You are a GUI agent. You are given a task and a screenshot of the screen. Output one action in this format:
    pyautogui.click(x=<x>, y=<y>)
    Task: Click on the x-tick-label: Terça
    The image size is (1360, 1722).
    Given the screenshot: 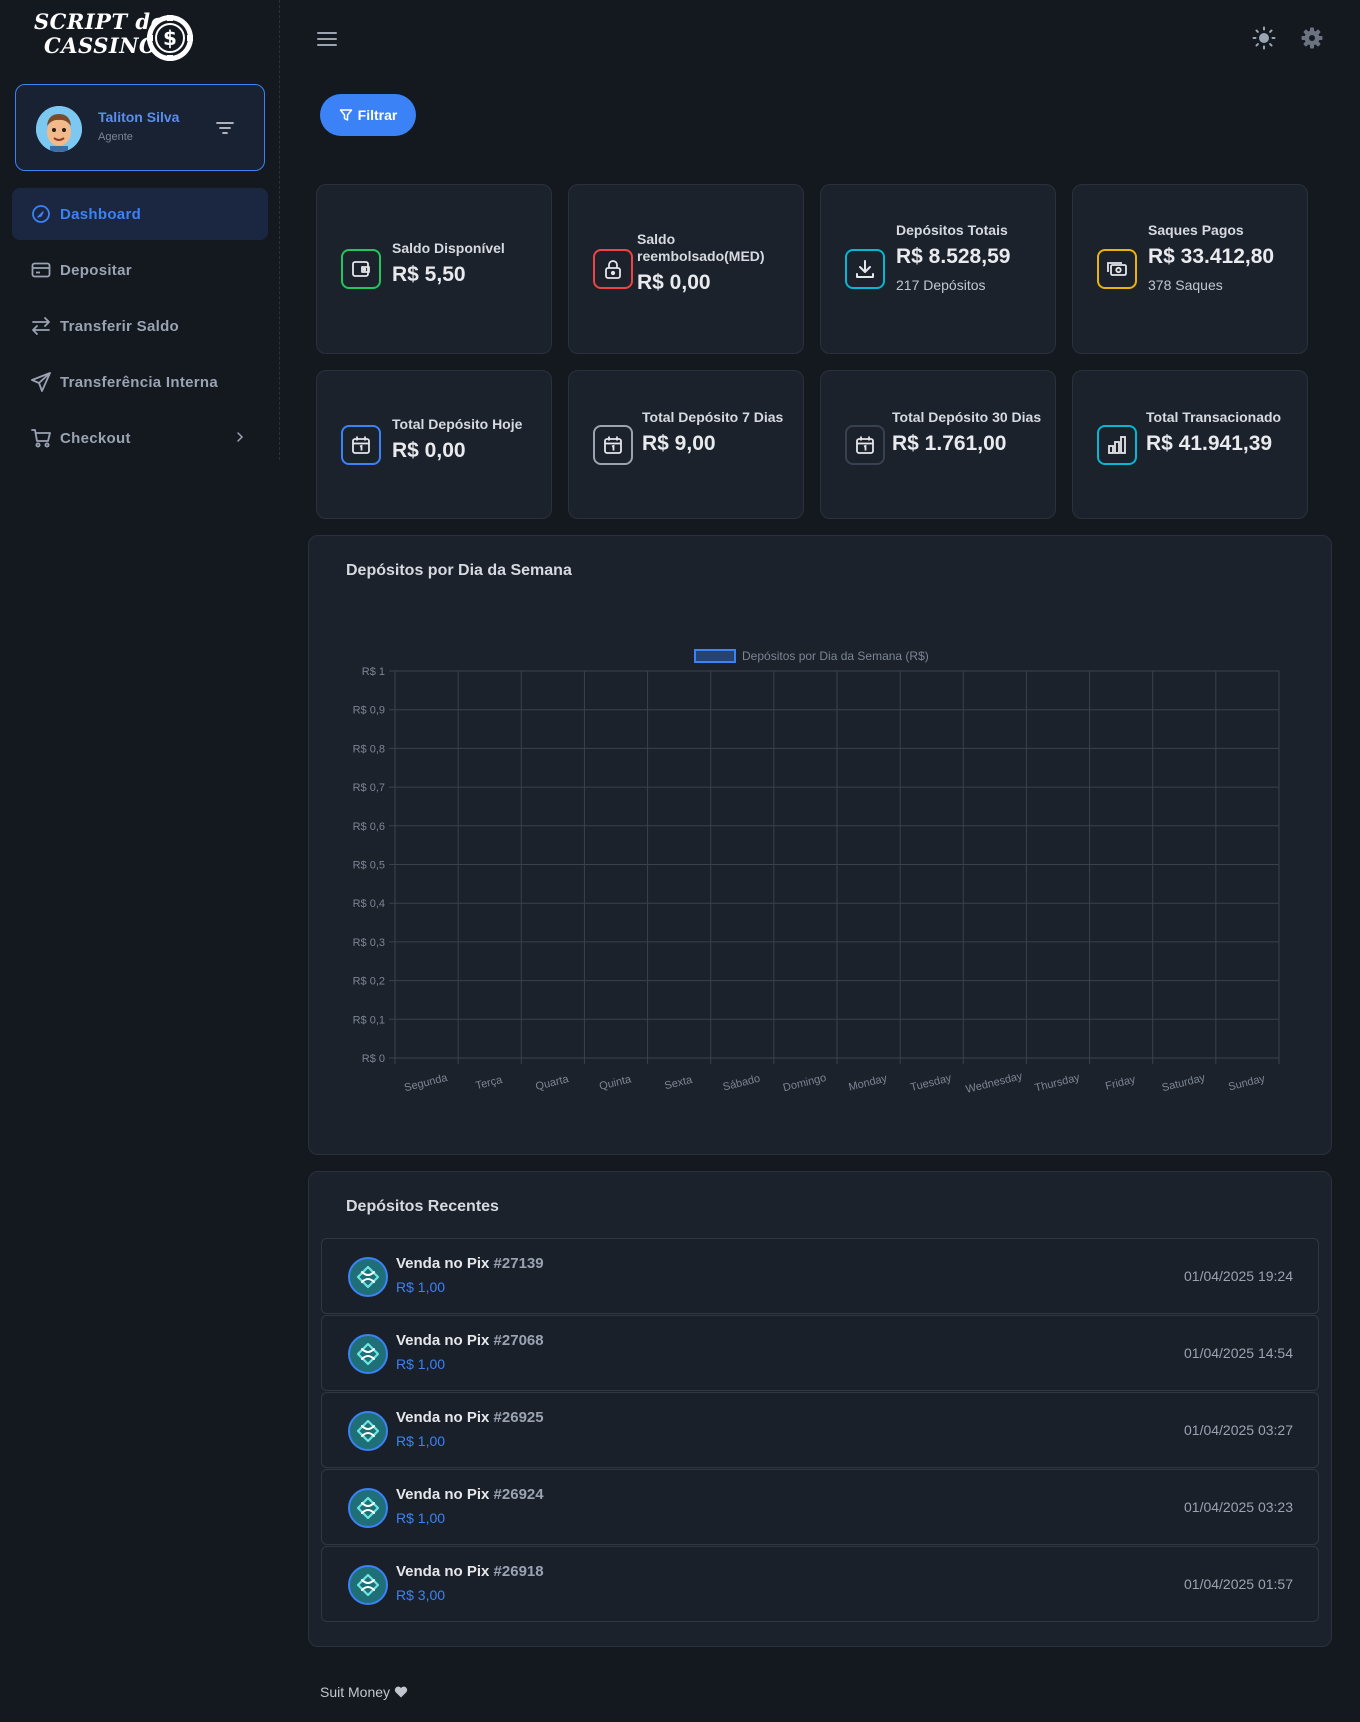 What is the action you would take?
    pyautogui.click(x=489, y=1083)
    